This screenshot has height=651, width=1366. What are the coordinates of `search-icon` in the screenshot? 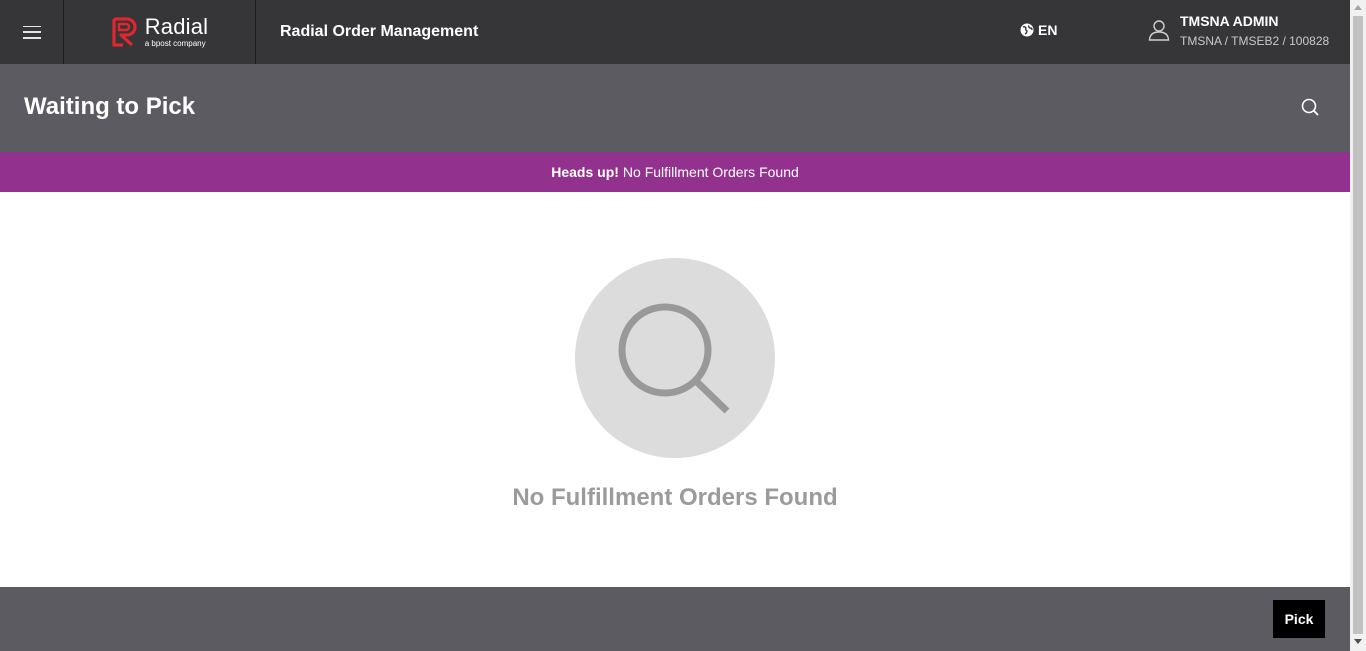 It's located at (1310, 107).